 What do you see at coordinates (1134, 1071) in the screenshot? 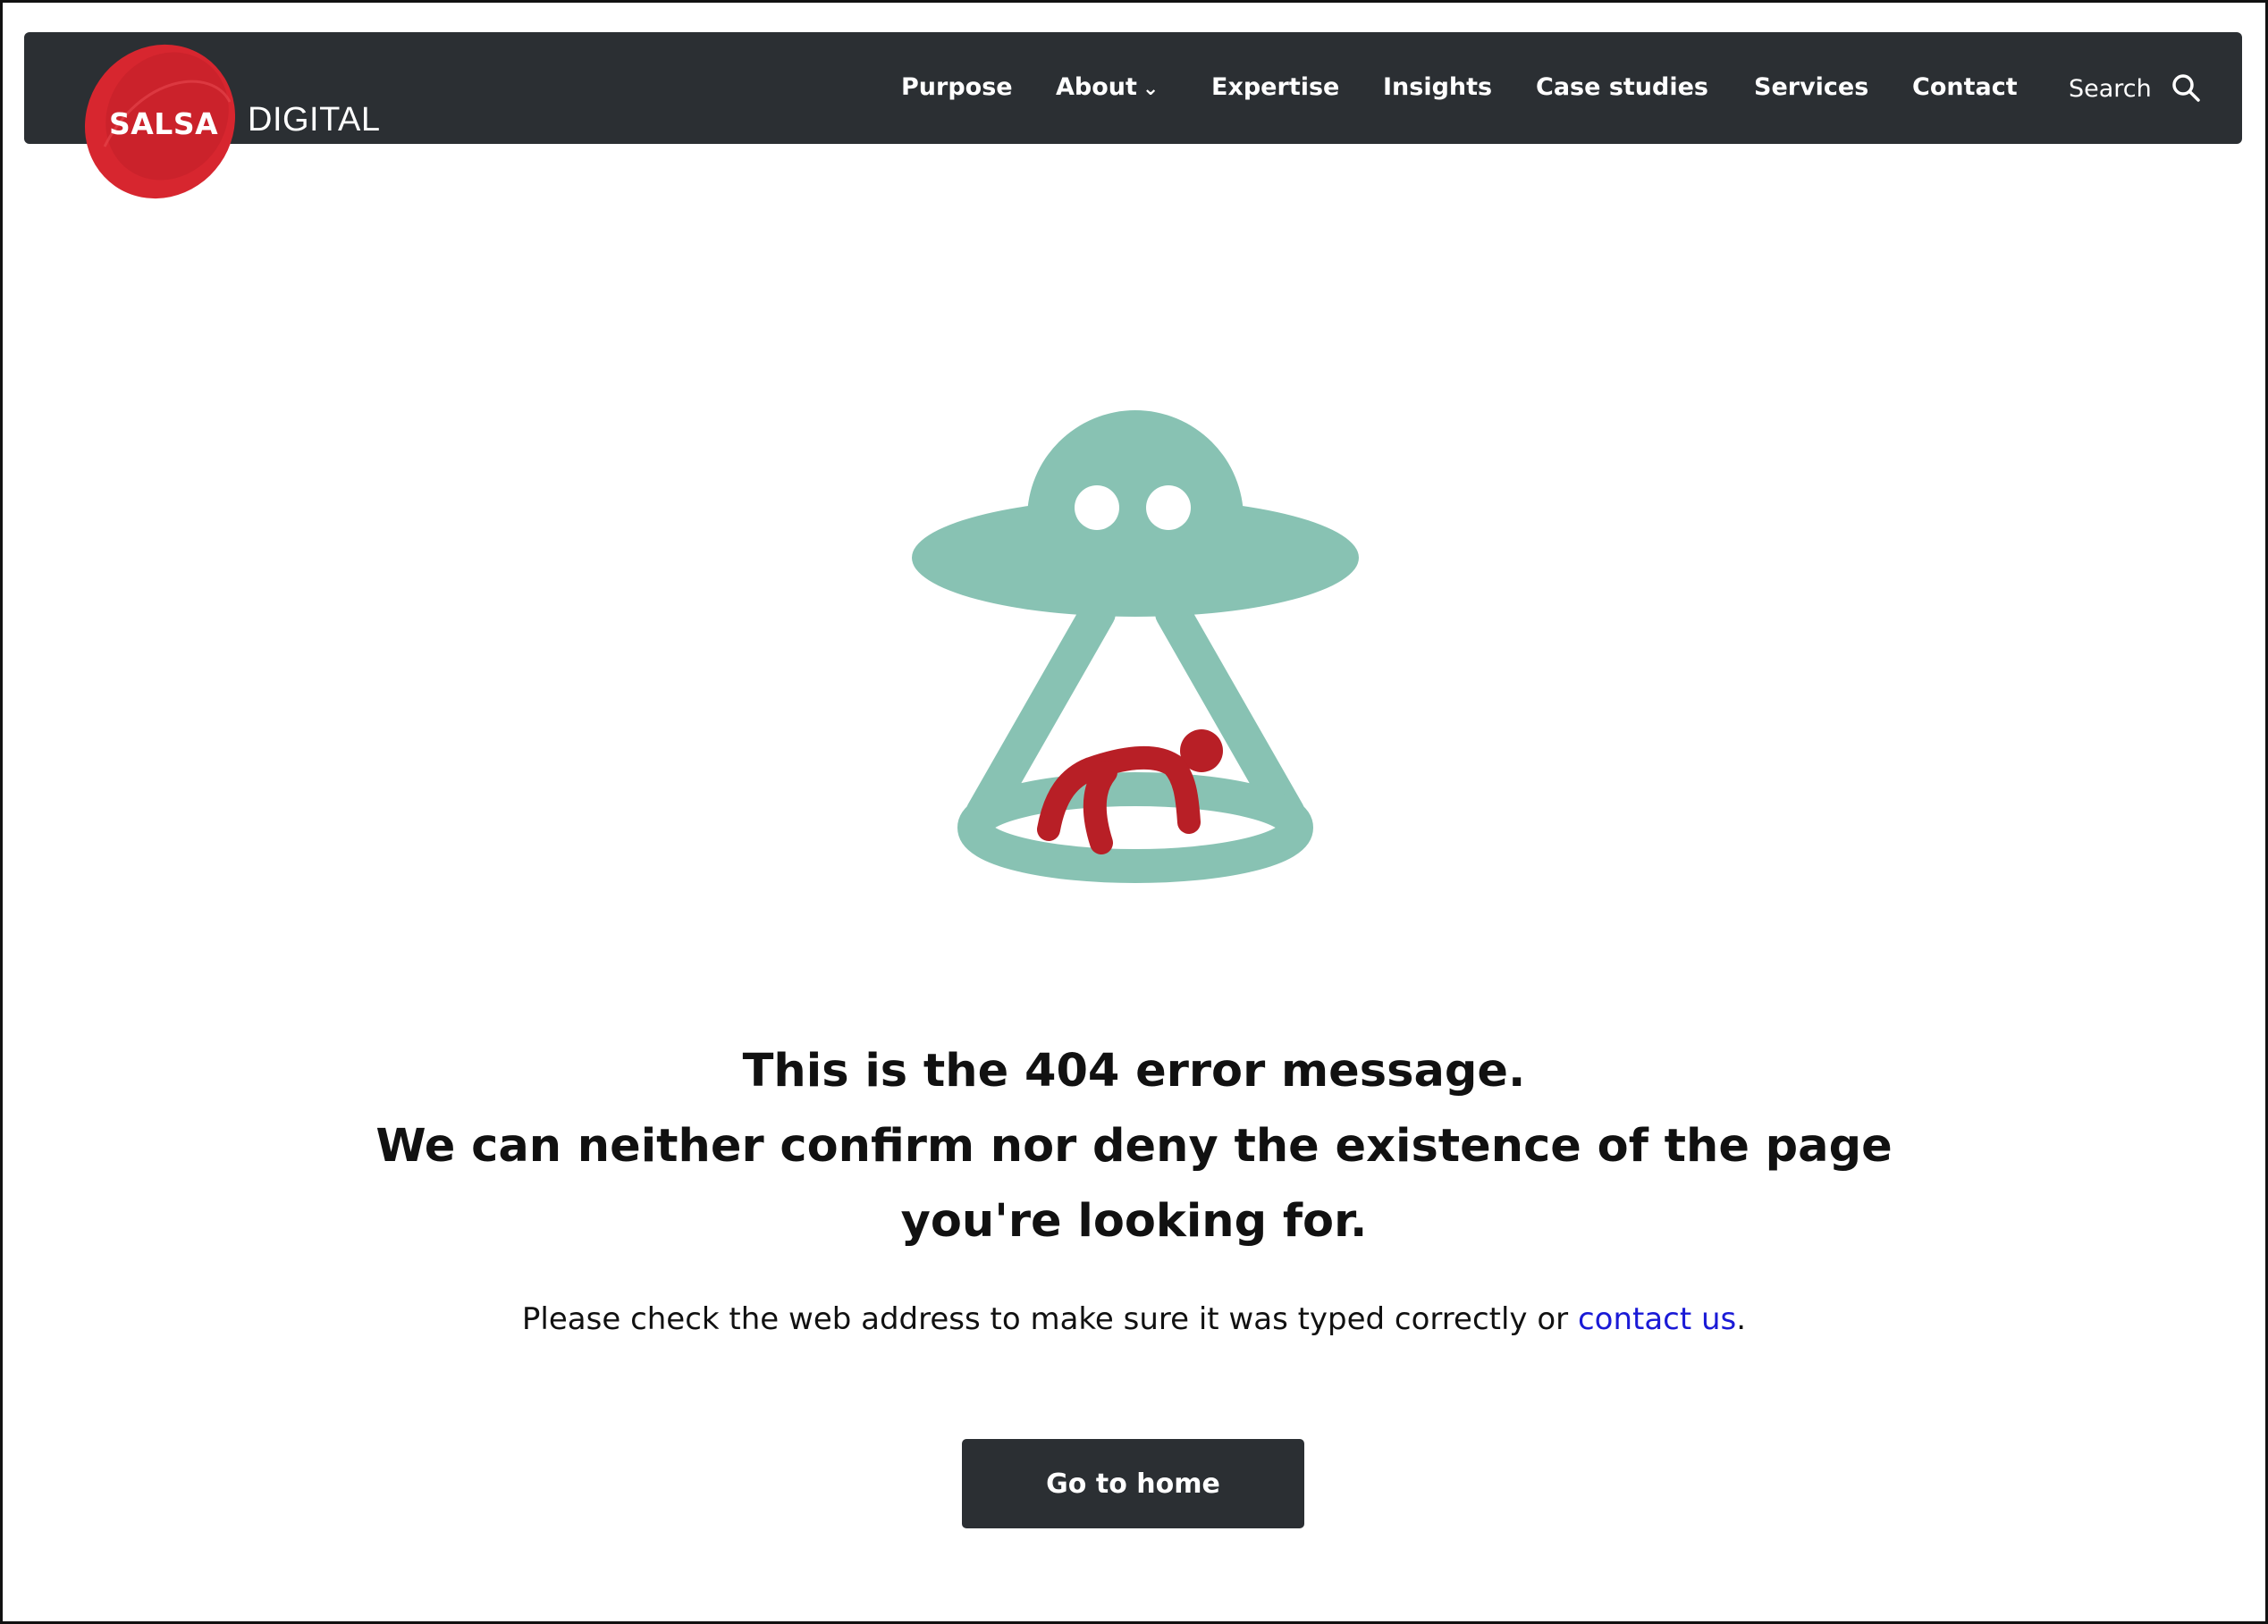
I see `error-heading-line-1: This is the 404 error message.` at bounding box center [1134, 1071].